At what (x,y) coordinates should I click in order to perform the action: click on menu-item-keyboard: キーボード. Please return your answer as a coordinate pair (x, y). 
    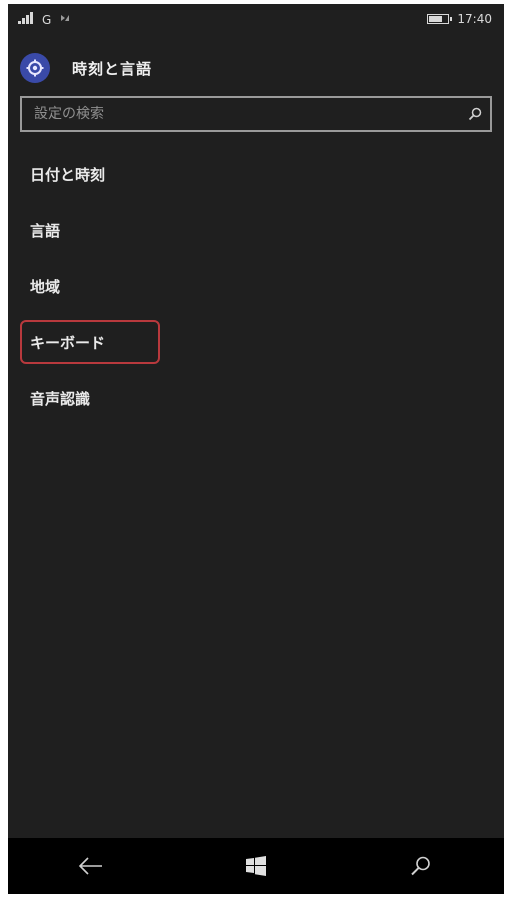
    Looking at the image, I should click on (90, 342).